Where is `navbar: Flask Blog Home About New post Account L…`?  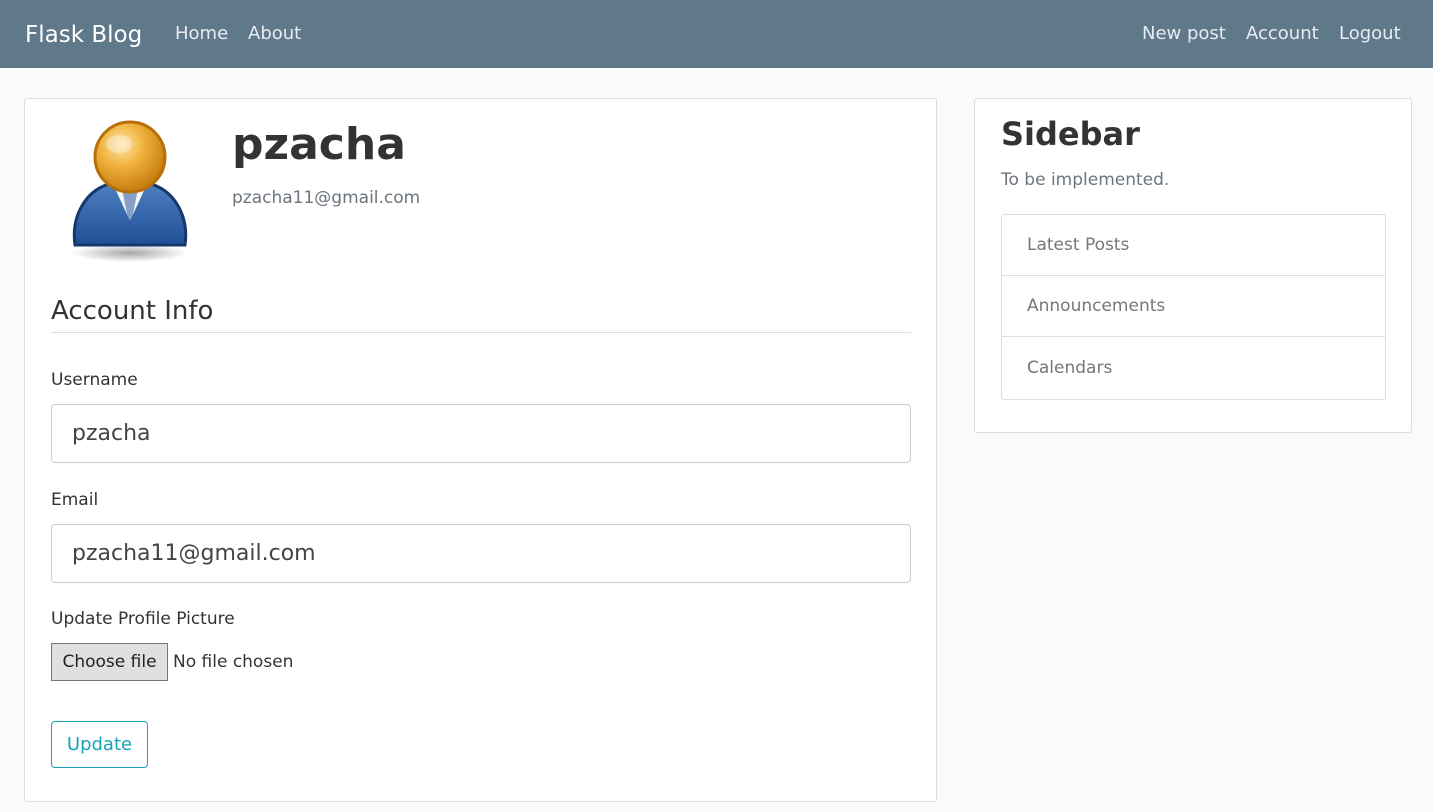 navbar: Flask Blog Home About New post Account L… is located at coordinates (716, 34).